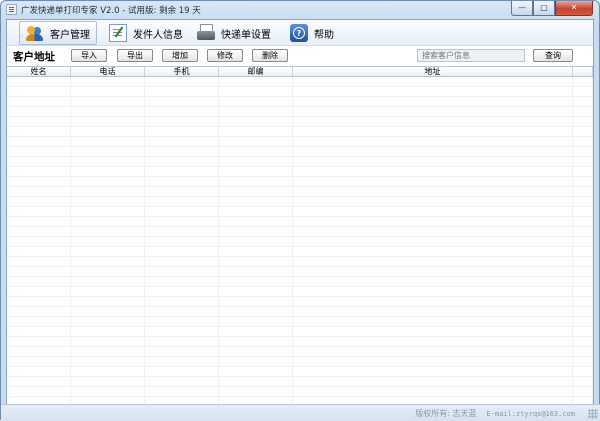 This screenshot has height=421, width=600. What do you see at coordinates (544, 8) in the screenshot?
I see `maximize-button: □` at bounding box center [544, 8].